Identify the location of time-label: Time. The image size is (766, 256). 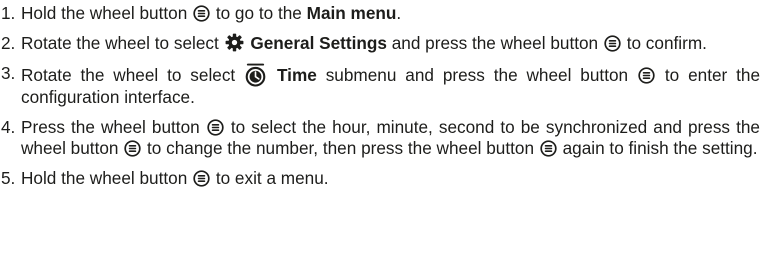
(296, 75).